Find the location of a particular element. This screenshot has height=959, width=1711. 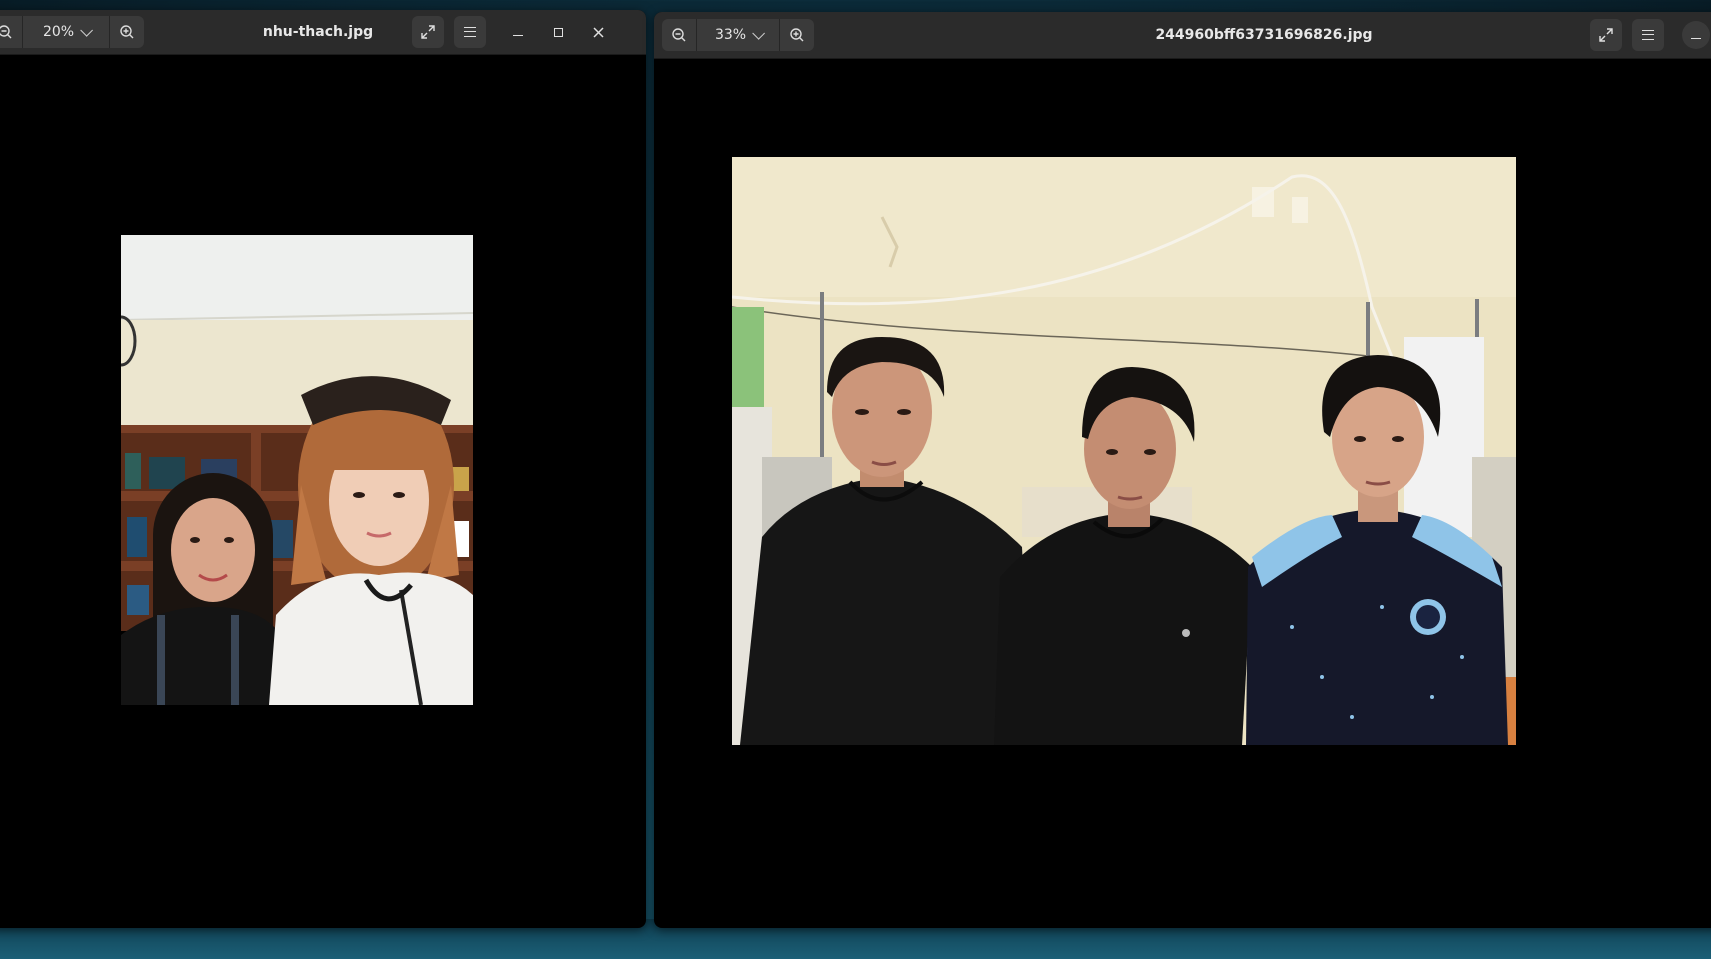

close-icon is located at coordinates (598, 32).